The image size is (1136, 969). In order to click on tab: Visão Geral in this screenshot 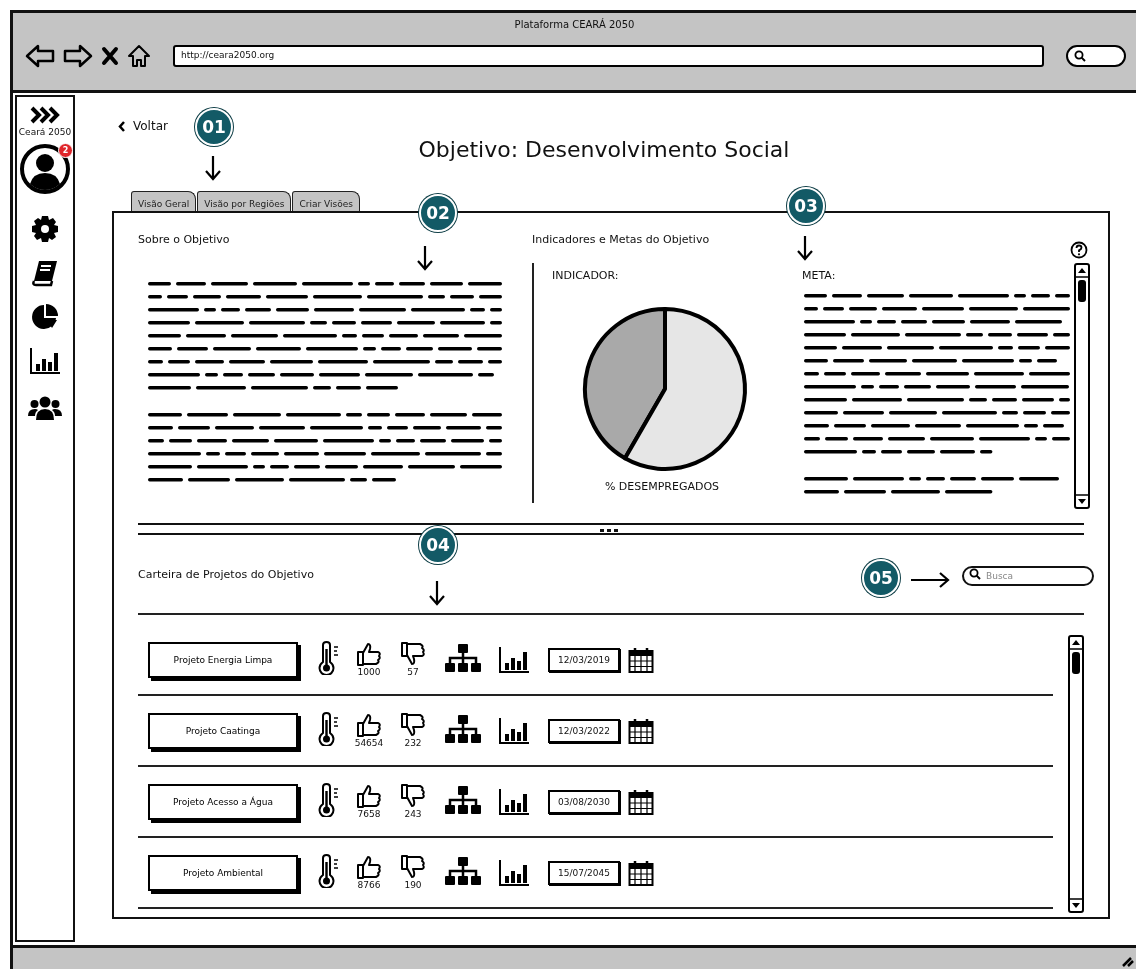, I will do `click(164, 201)`.